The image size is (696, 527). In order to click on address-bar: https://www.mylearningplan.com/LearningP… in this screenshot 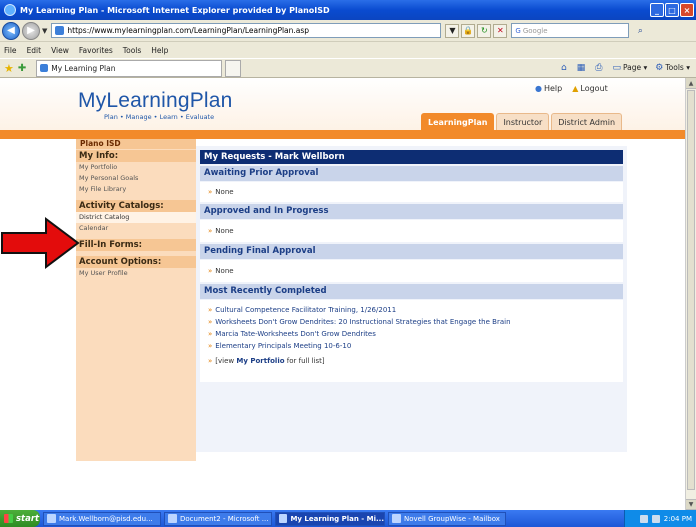, I will do `click(246, 30)`.